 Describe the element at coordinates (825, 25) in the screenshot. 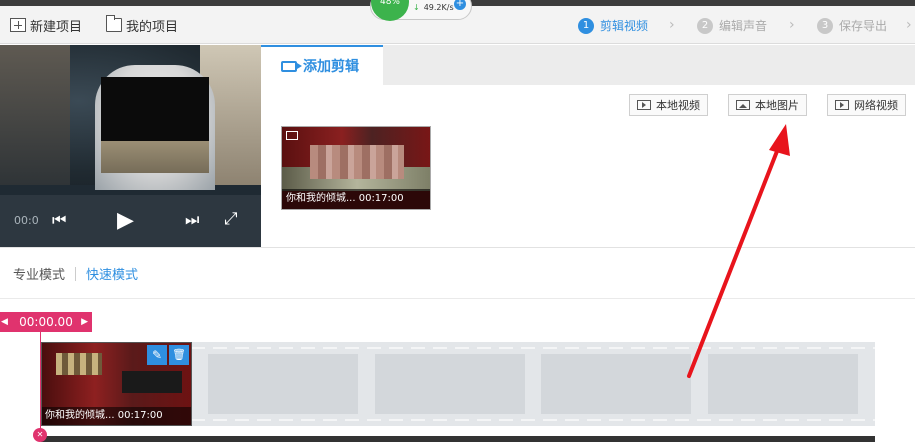

I see `step-number: 3` at that location.